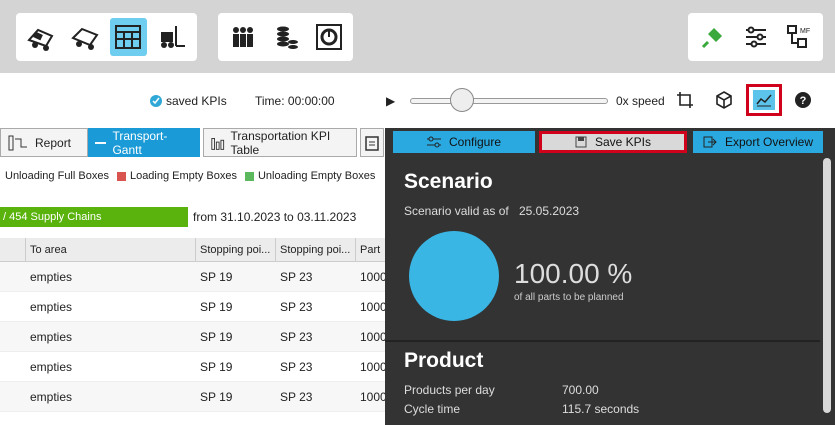 The height and width of the screenshot is (425, 835). I want to click on save-kpis-label: Save KPIs, so click(623, 142).